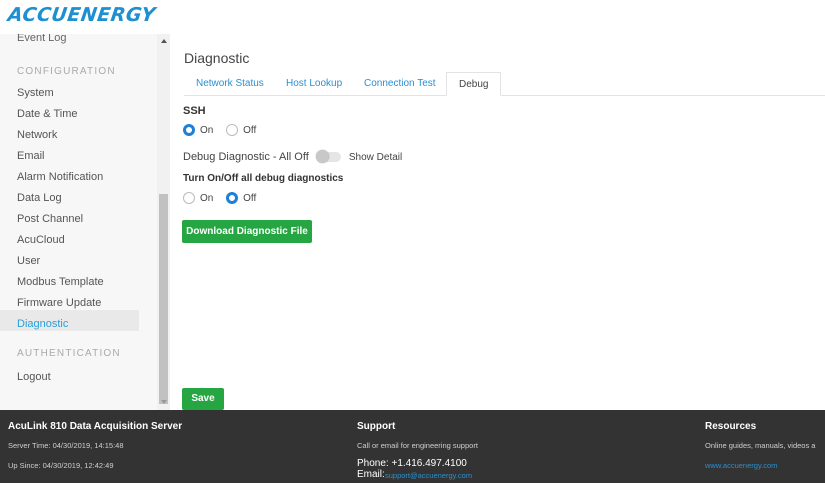 The width and height of the screenshot is (825, 483). Describe the element at coordinates (28, 261) in the screenshot. I see `sidebar-item-user: User` at that location.